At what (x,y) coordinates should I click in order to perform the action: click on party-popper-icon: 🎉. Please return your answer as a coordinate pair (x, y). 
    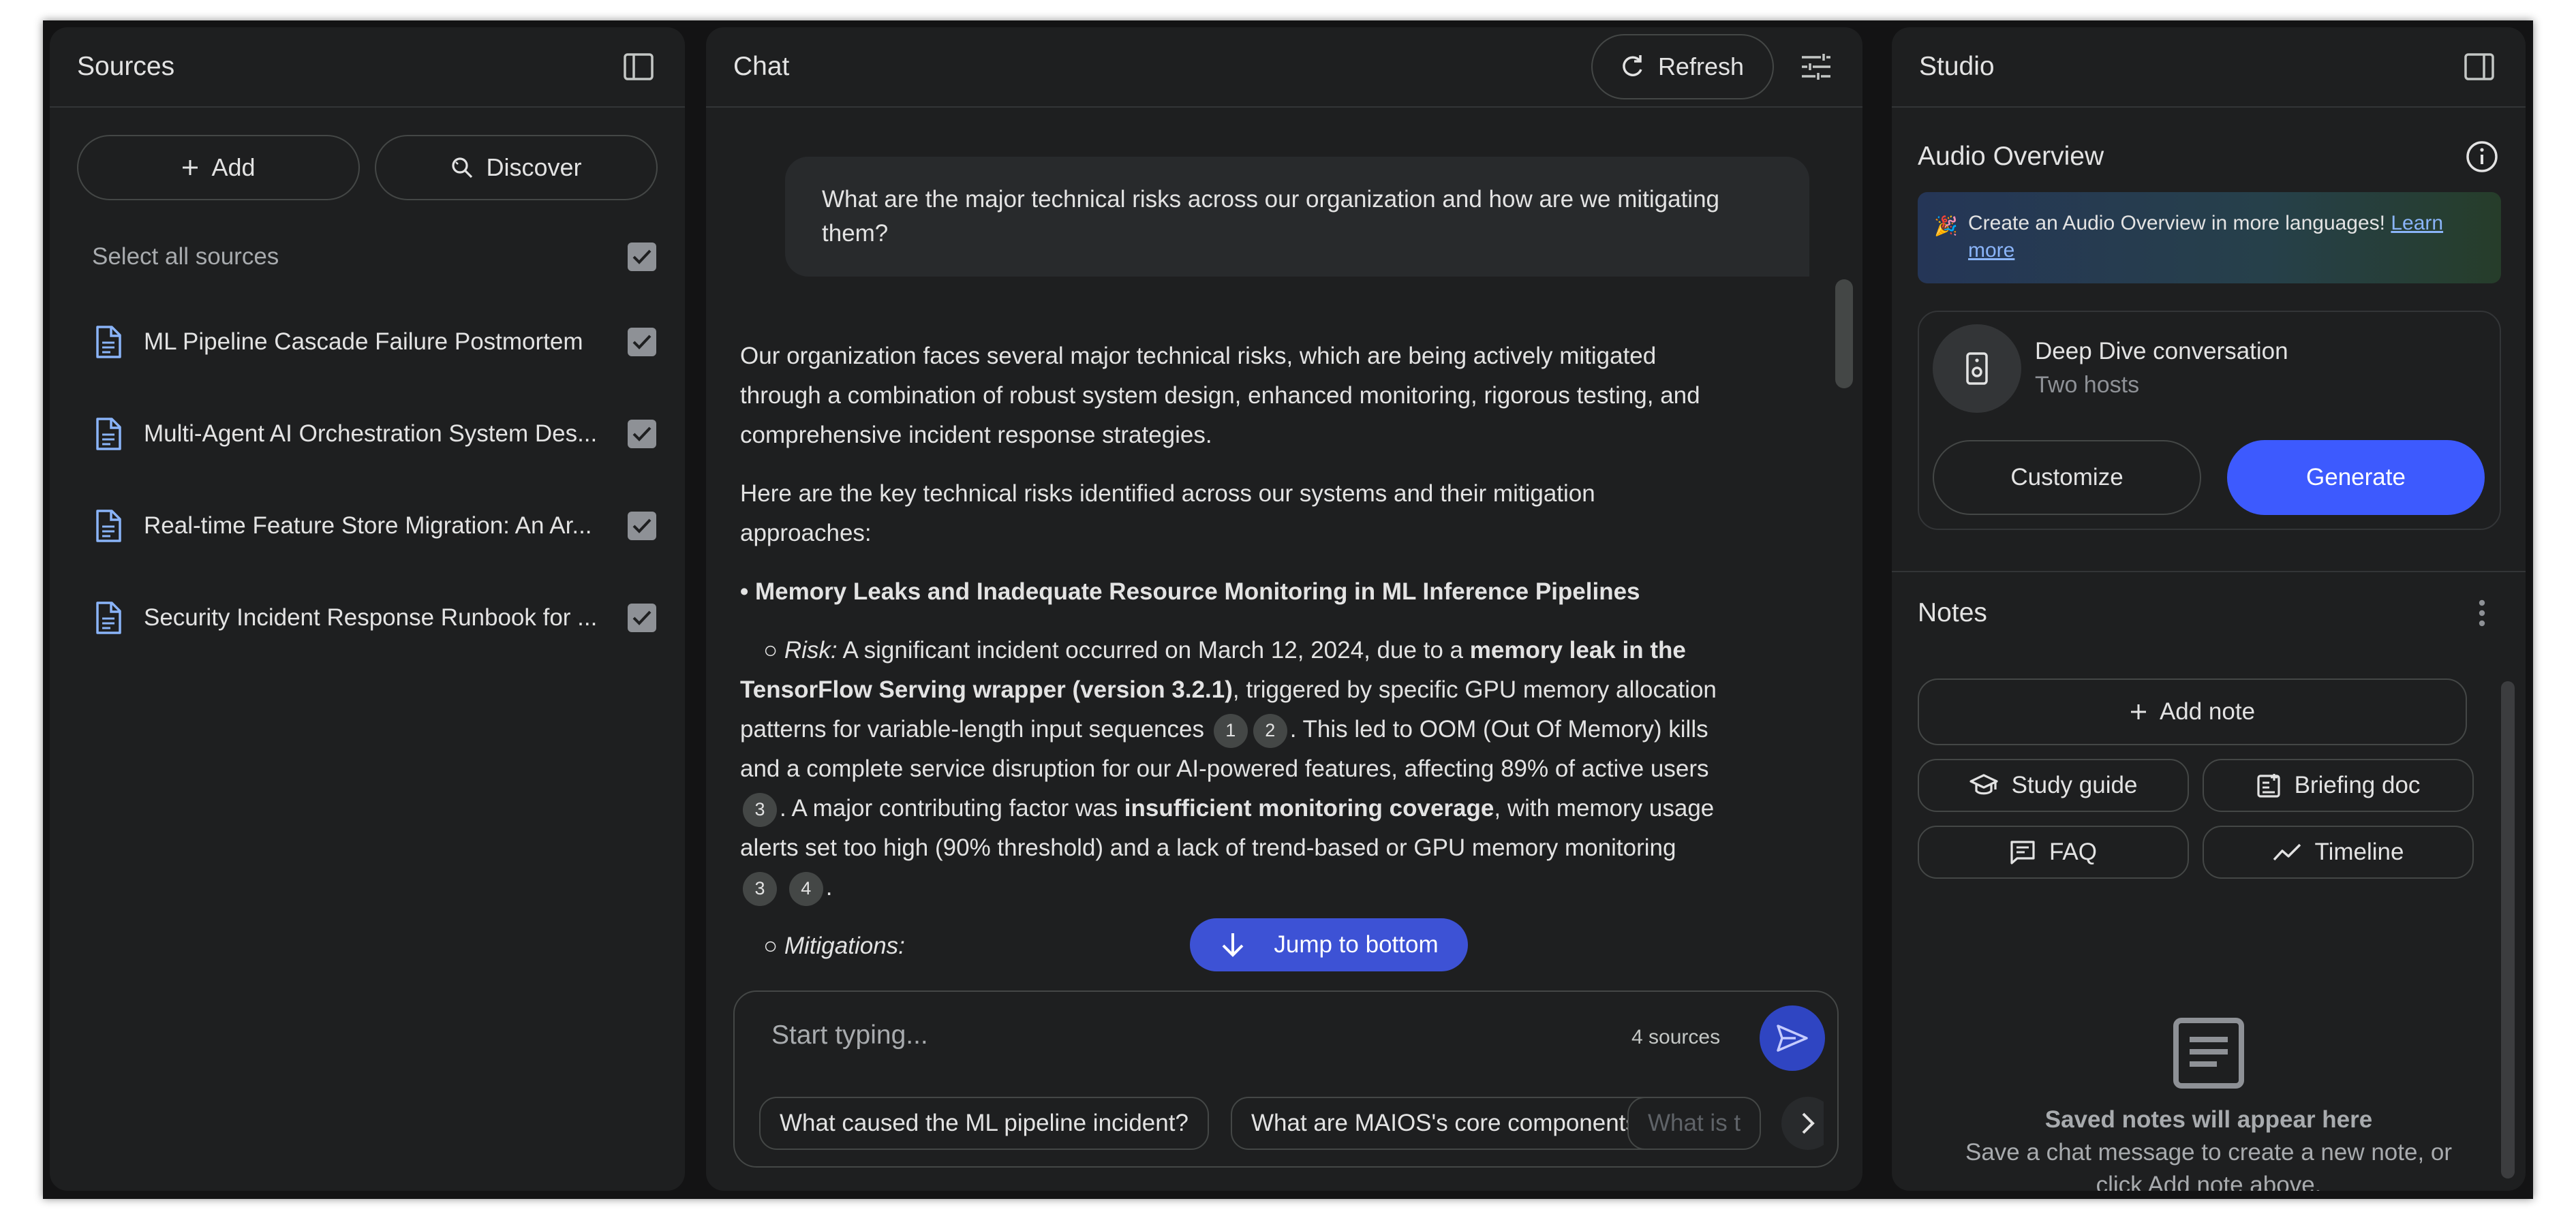
    Looking at the image, I should click on (1946, 225).